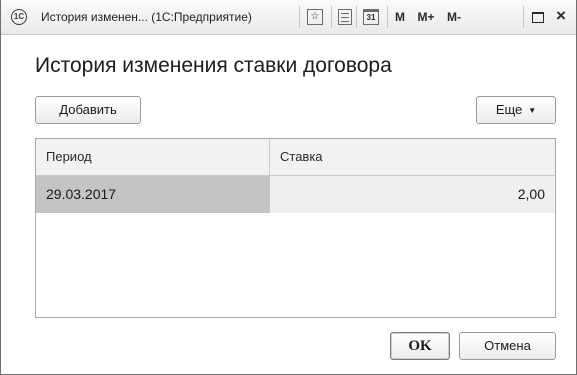 This screenshot has width=577, height=375. Describe the element at coordinates (153, 157) in the screenshot. I see `column-header-period: Период` at that location.